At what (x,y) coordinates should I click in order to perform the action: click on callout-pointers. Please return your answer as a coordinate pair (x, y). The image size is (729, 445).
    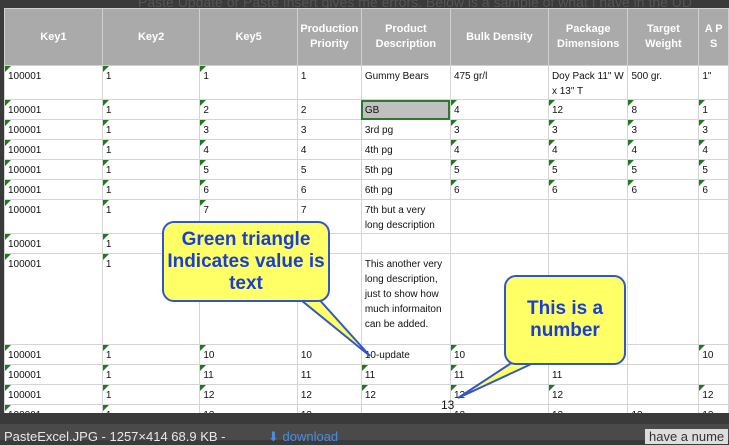
    Looking at the image, I should click on (417, 347).